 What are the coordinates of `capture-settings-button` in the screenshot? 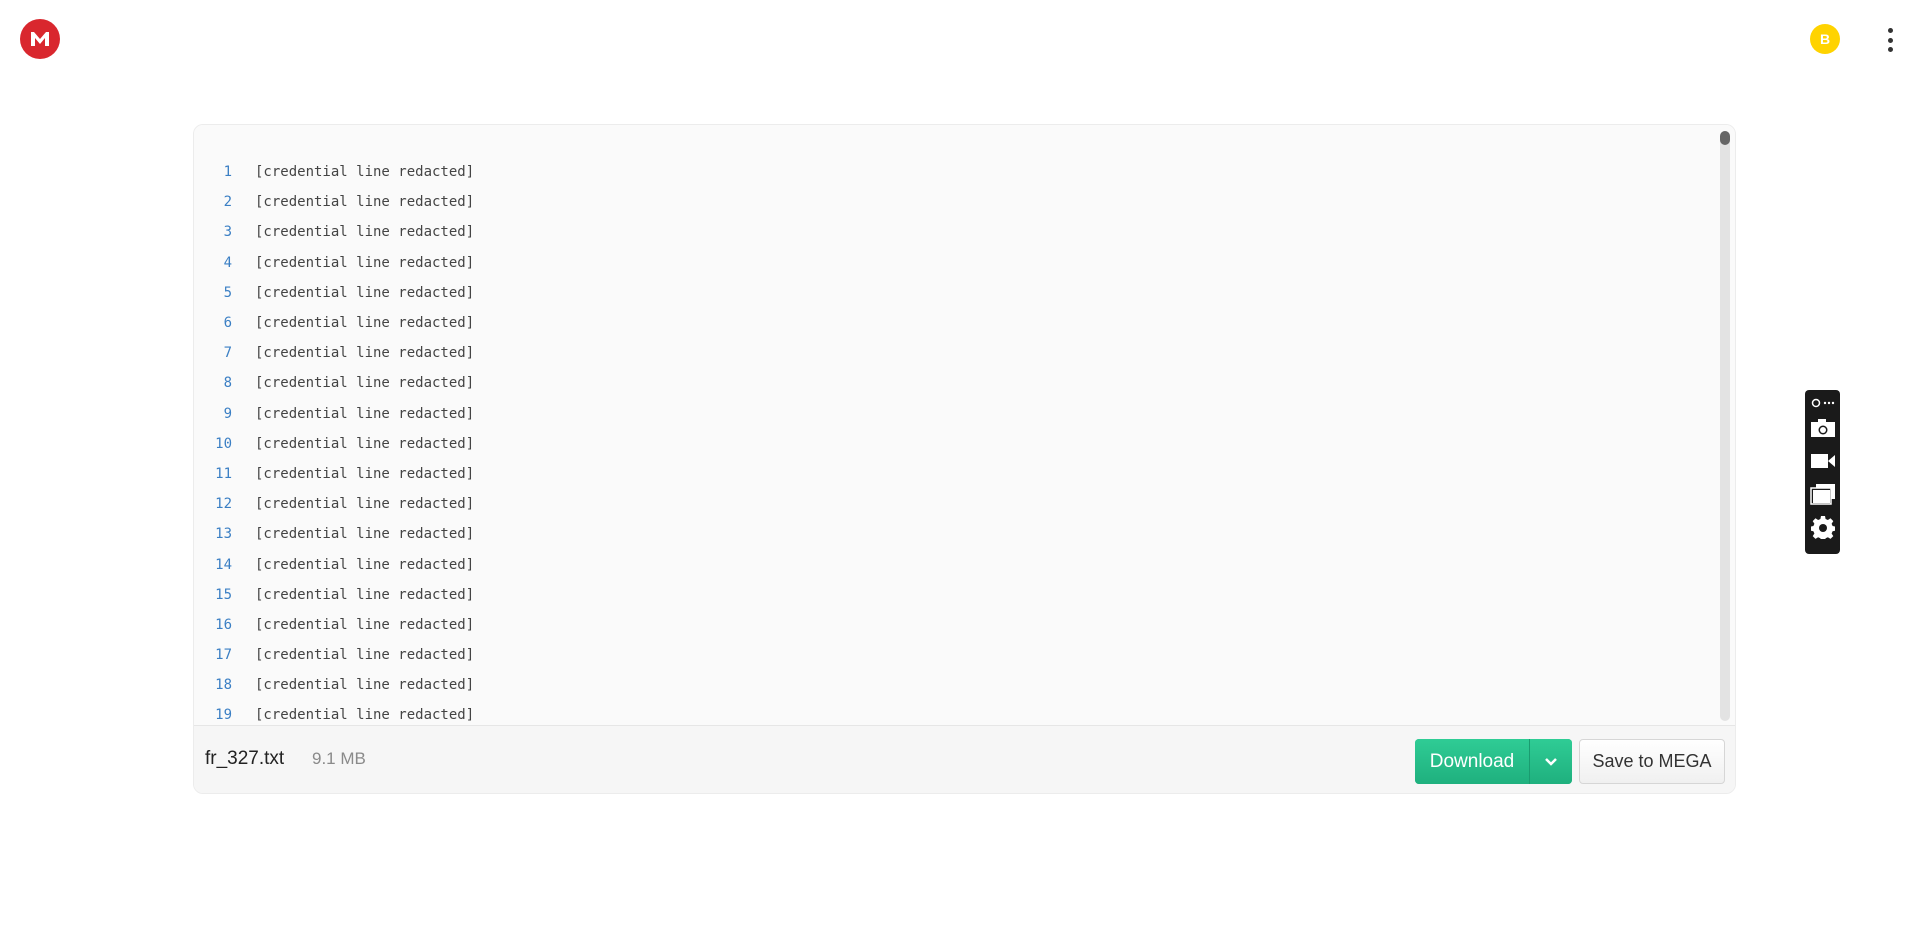 It's located at (1822, 526).